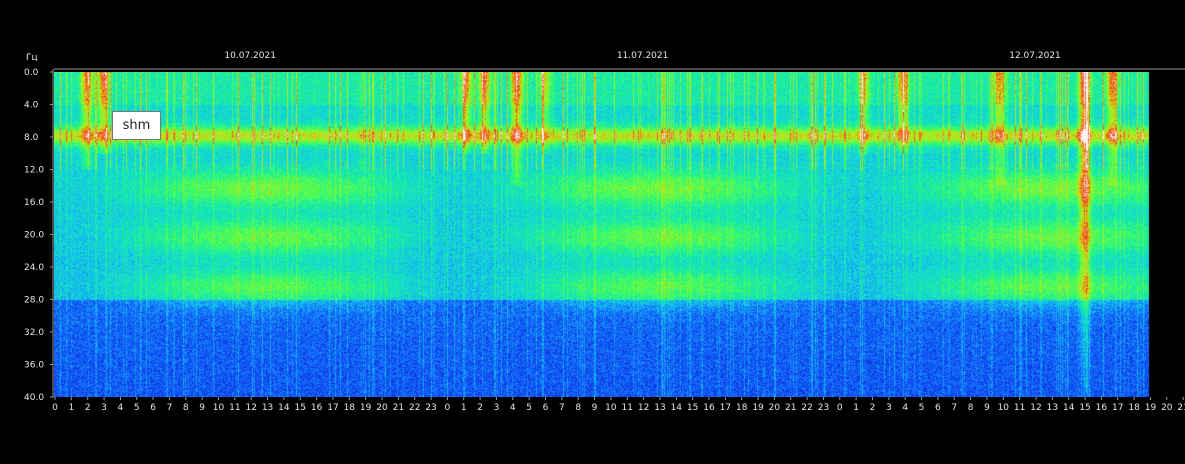  Describe the element at coordinates (34, 333) in the screenshot. I see `y-tick-label: 32.0` at that location.